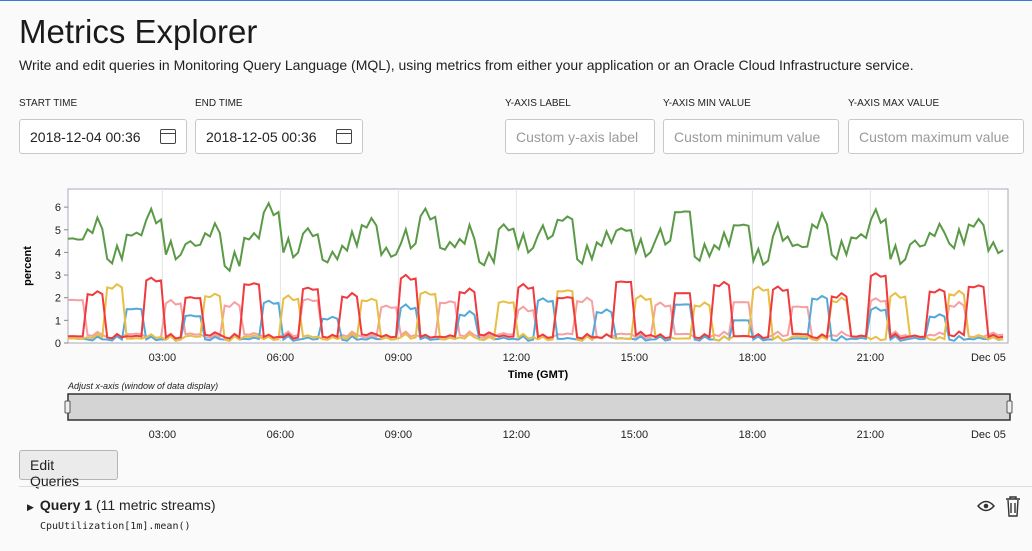 This screenshot has height=551, width=1032. Describe the element at coordinates (517, 358) in the screenshot. I see `x-tick-label: 12:00` at that location.